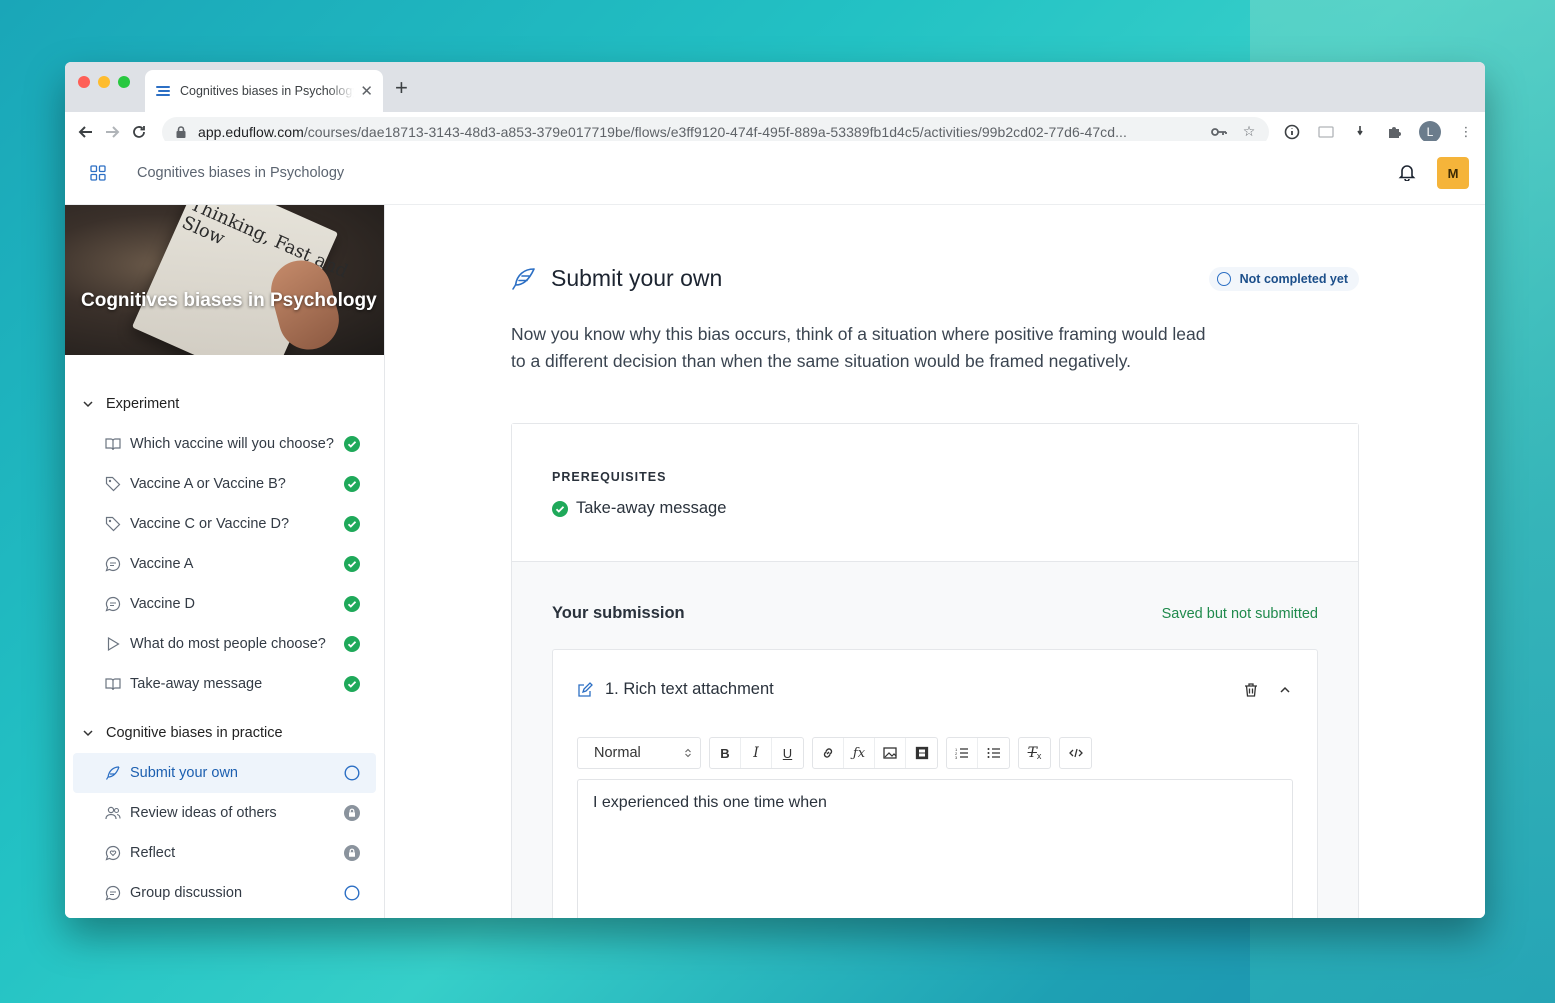 This screenshot has width=1555, height=1003. I want to click on sidebar-item-take-away: Take-away message, so click(224, 684).